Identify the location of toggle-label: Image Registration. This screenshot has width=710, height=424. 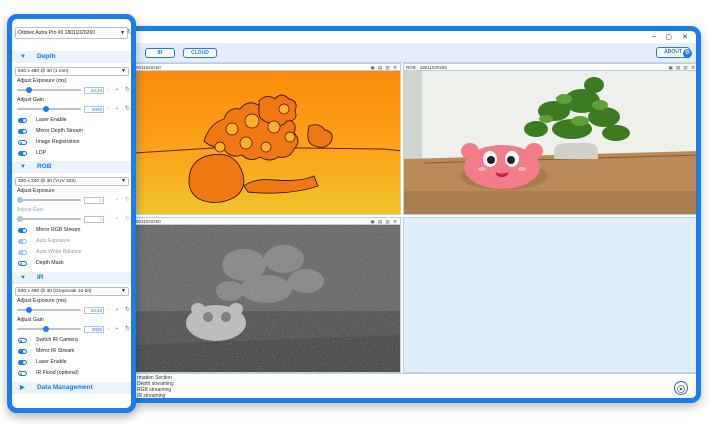
(58, 142).